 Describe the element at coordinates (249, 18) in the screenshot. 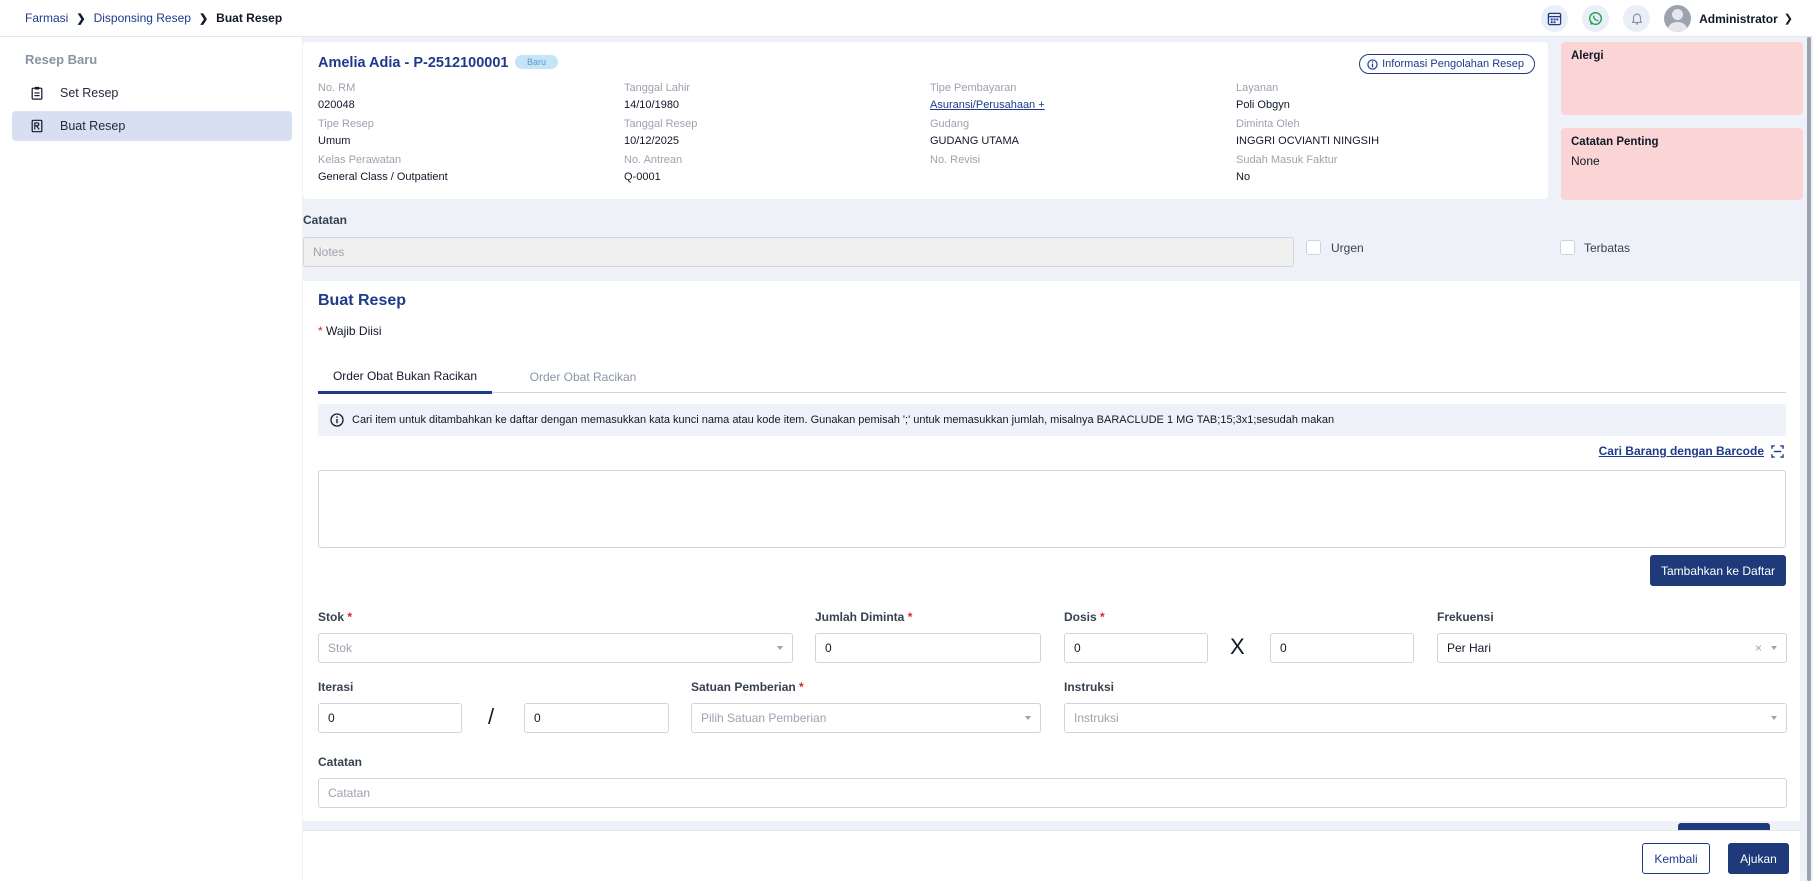

I see `breadcrumb-current: Buat Resep` at that location.